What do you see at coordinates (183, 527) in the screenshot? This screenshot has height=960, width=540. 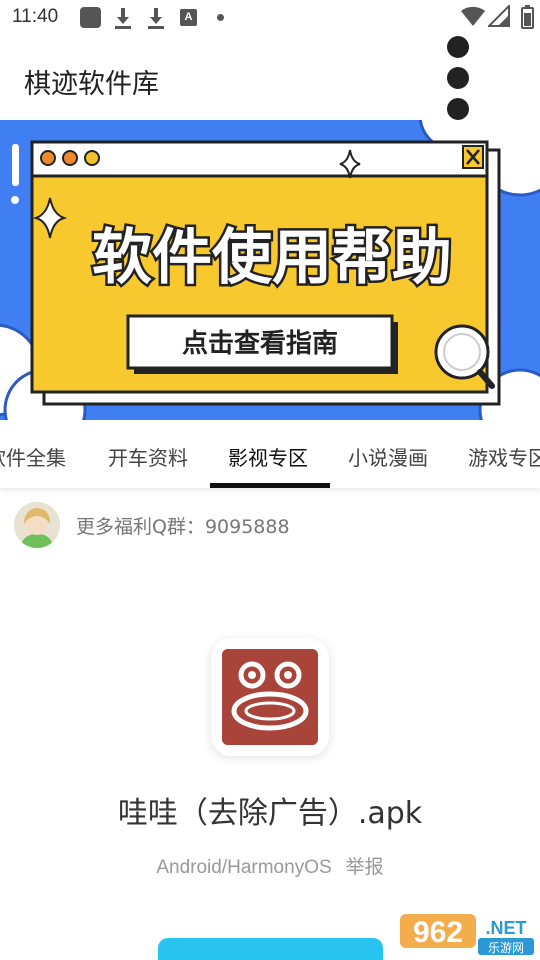 I see `group-info-text: 更多福利Q群：9095888` at bounding box center [183, 527].